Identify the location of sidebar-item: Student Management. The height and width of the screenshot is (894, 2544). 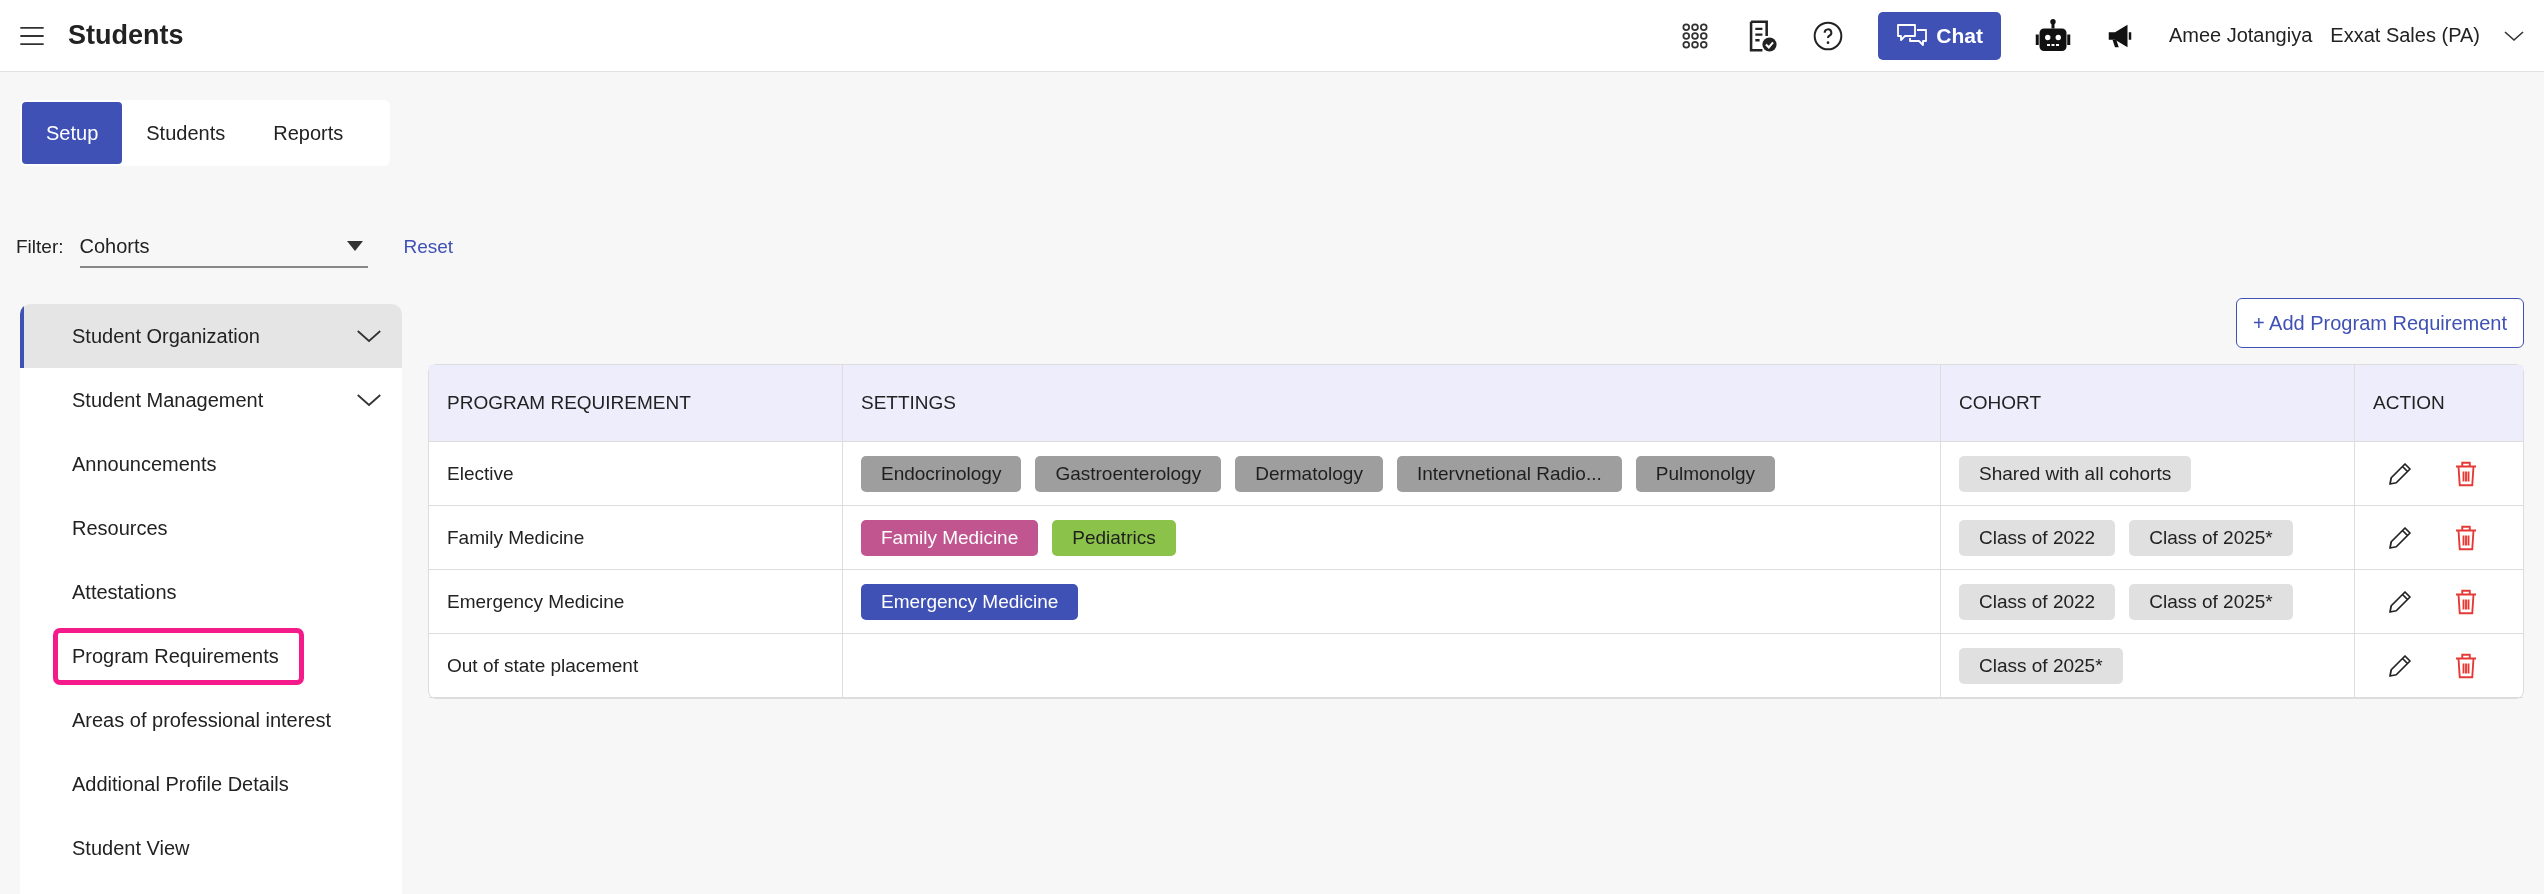
(211, 400).